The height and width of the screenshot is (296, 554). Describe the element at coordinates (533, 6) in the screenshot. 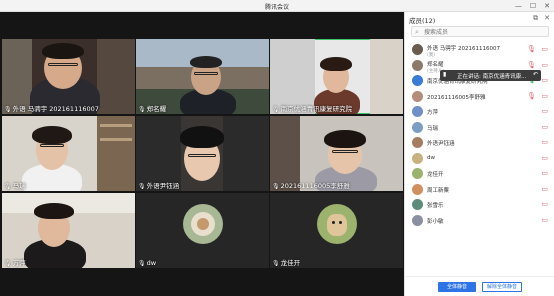

I see `maximize-icon: ☐` at that location.